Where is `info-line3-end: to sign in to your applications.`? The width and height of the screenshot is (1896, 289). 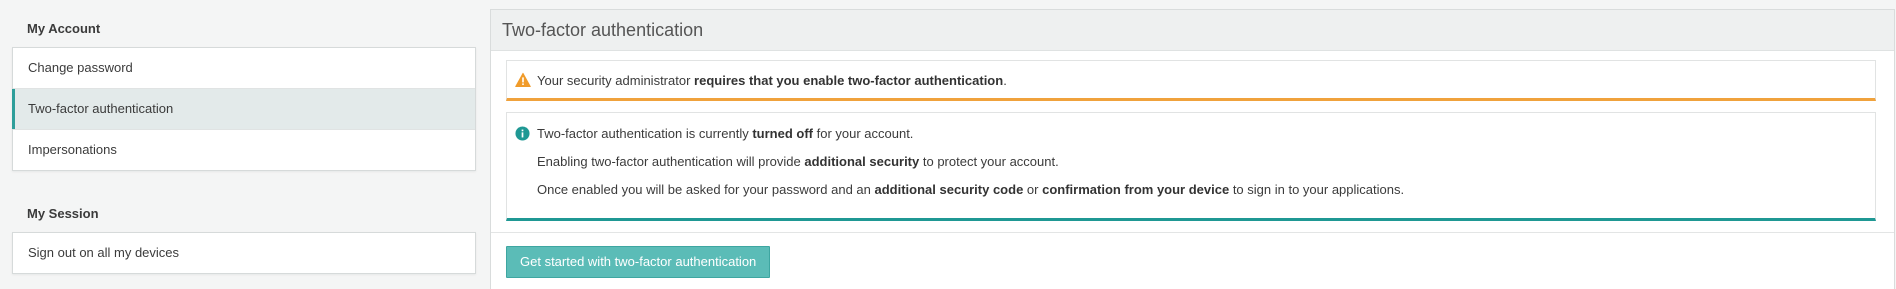 info-line3-end: to sign in to your applications. is located at coordinates (1317, 189).